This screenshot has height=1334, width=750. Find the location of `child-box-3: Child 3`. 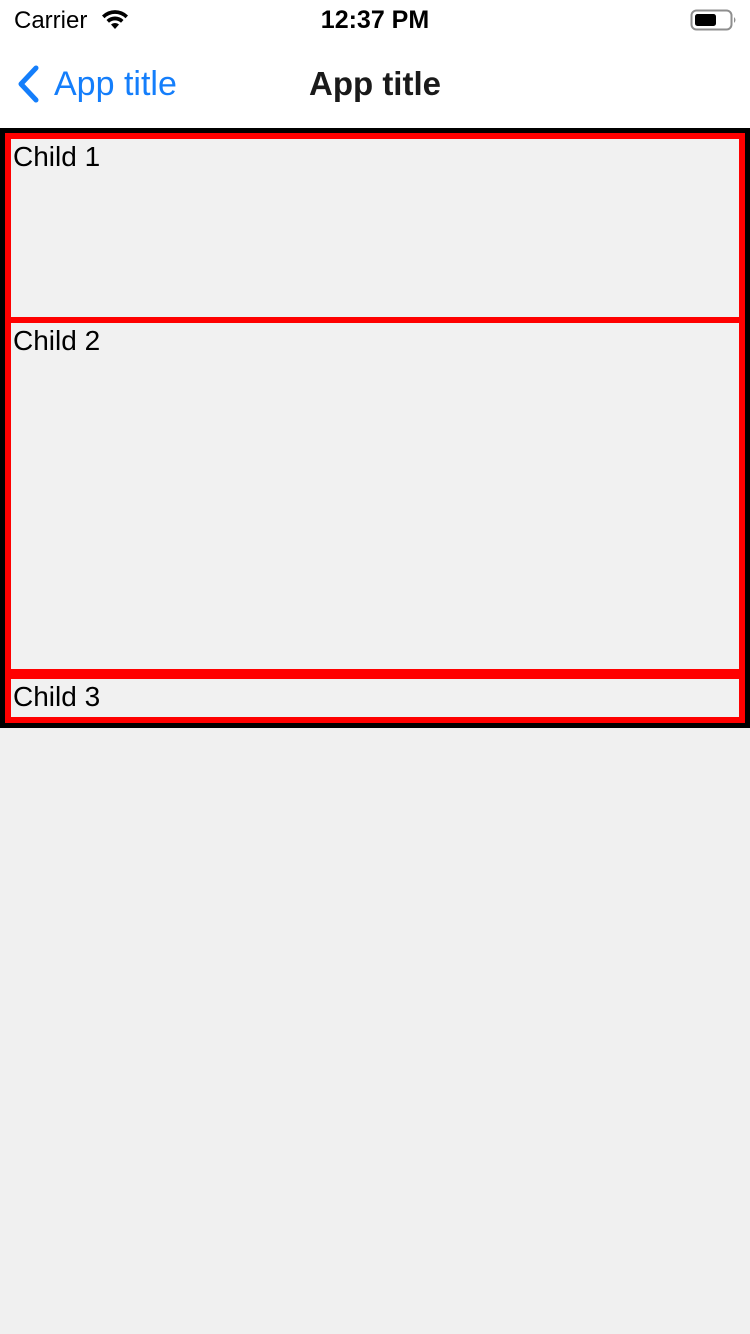

child-box-3: Child 3 is located at coordinates (375, 698).